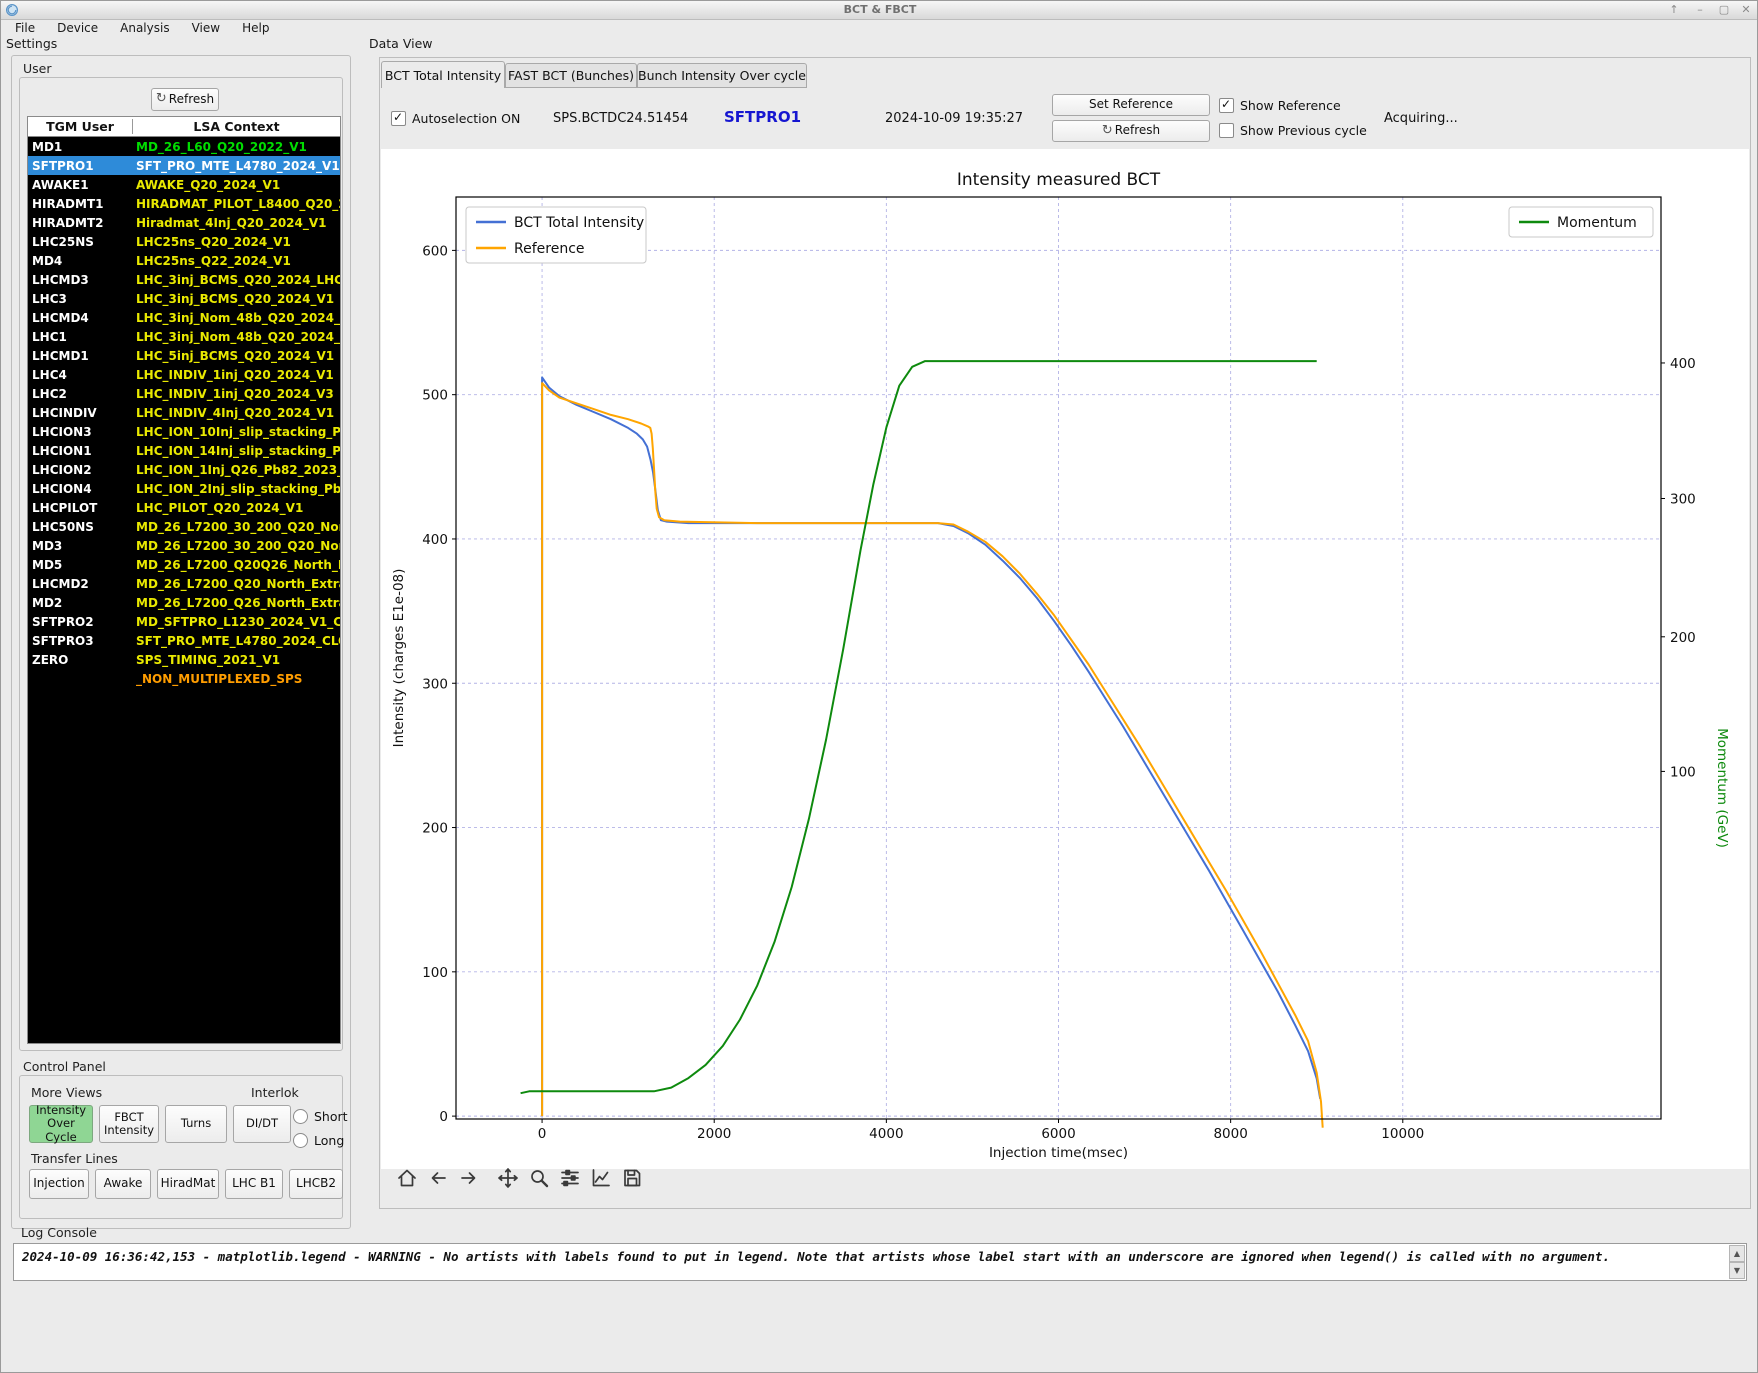 Image resolution: width=1758 pixels, height=1373 pixels. What do you see at coordinates (184, 469) in the screenshot?
I see `table-row: LHCION2 LHC_ION_1Inj_Q26_Pb82_2023_V1` at bounding box center [184, 469].